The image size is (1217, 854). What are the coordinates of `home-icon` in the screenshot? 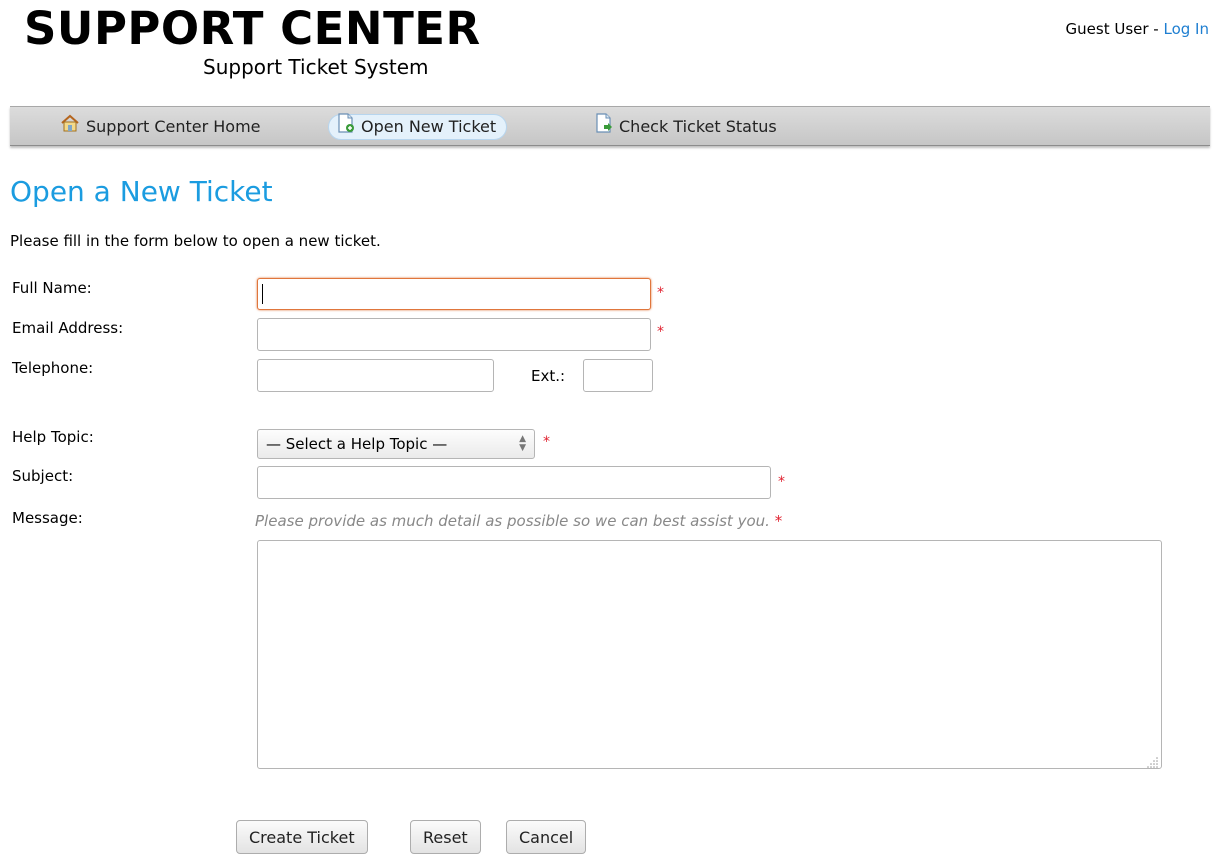 It's located at (70, 127).